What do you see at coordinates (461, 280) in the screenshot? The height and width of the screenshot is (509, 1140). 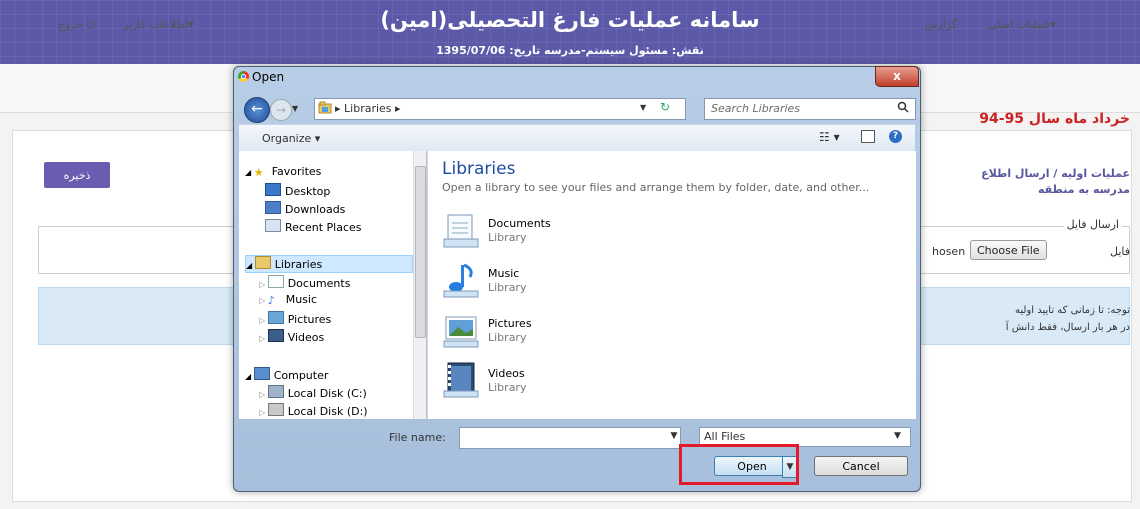 I see `music-library-icon` at bounding box center [461, 280].